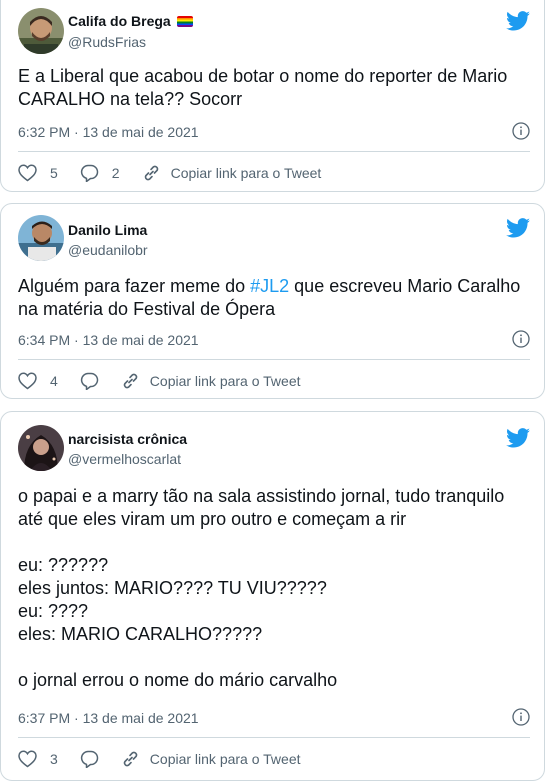 This screenshot has width=548, height=781. Describe the element at coordinates (184, 21) in the screenshot. I see `rainbow-flag-icon` at that location.